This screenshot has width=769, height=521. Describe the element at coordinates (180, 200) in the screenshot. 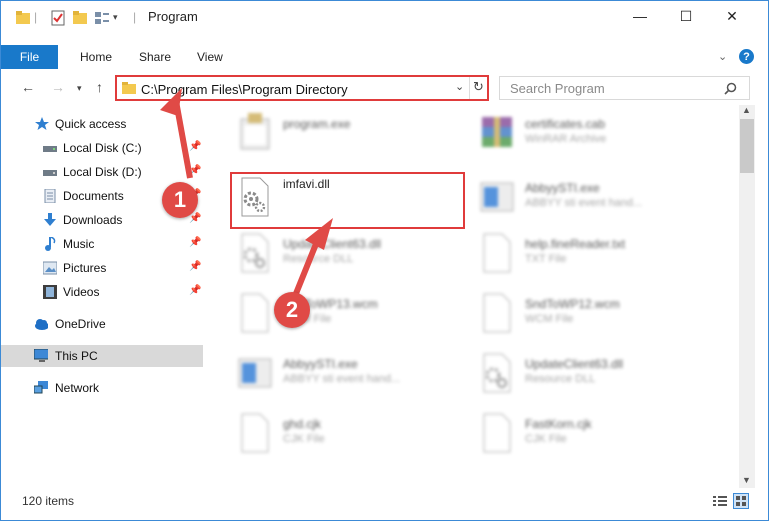

I see `step-marker-1: 1` at that location.